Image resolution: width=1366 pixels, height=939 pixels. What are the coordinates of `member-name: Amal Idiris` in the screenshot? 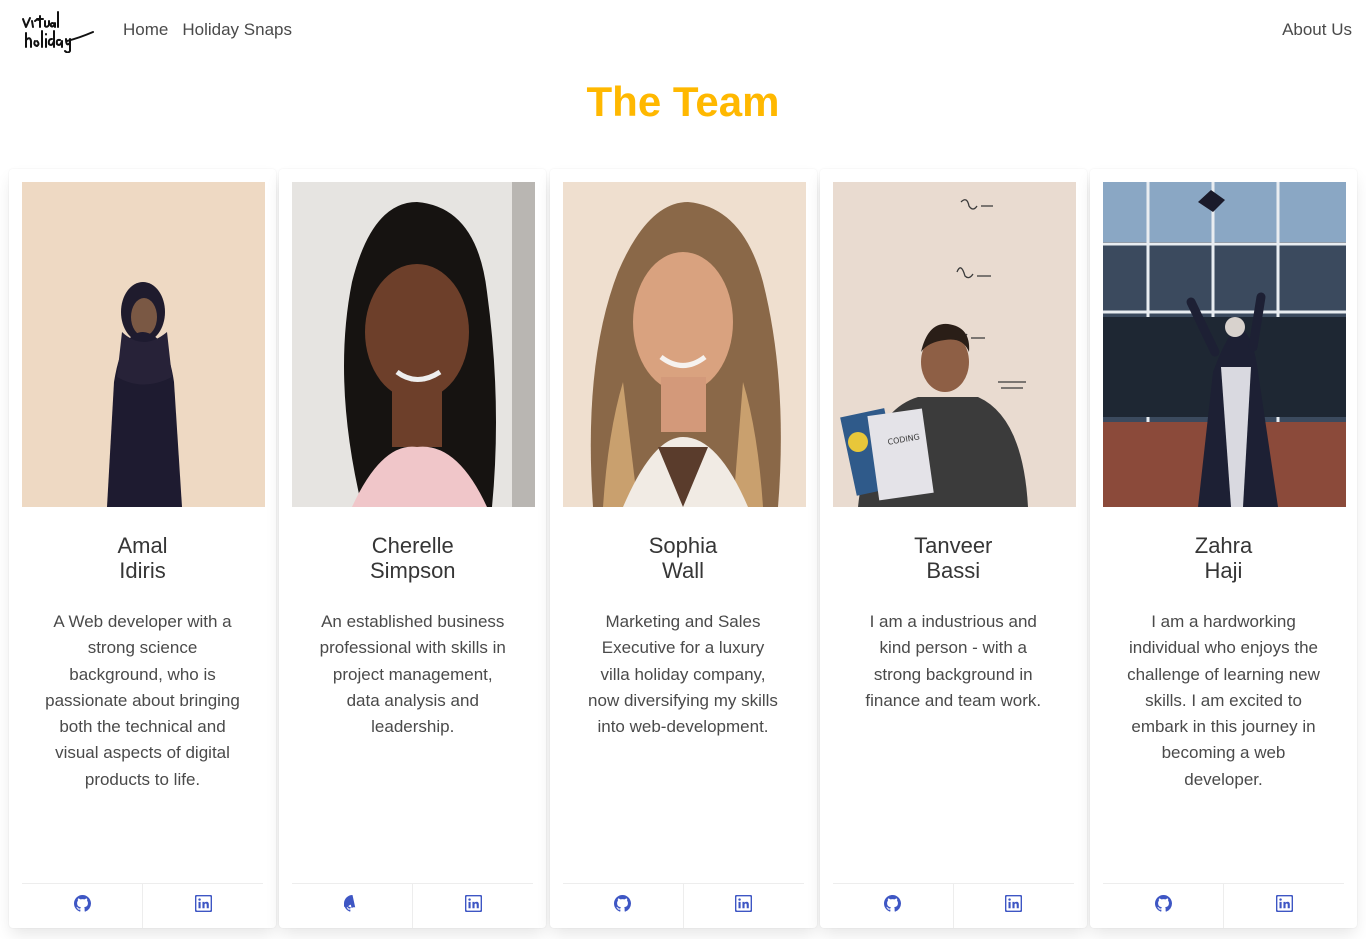 It's located at (142, 558).